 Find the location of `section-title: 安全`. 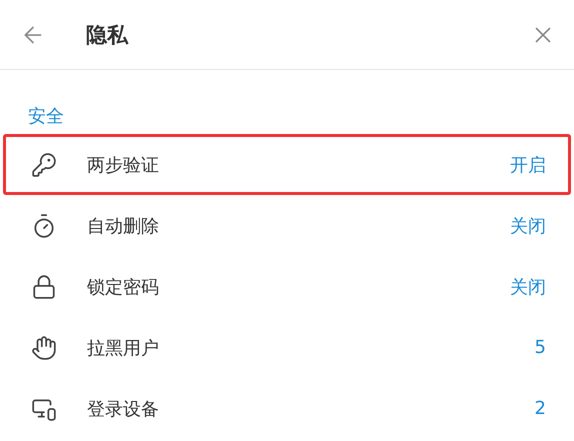

section-title: 安全 is located at coordinates (46, 116).